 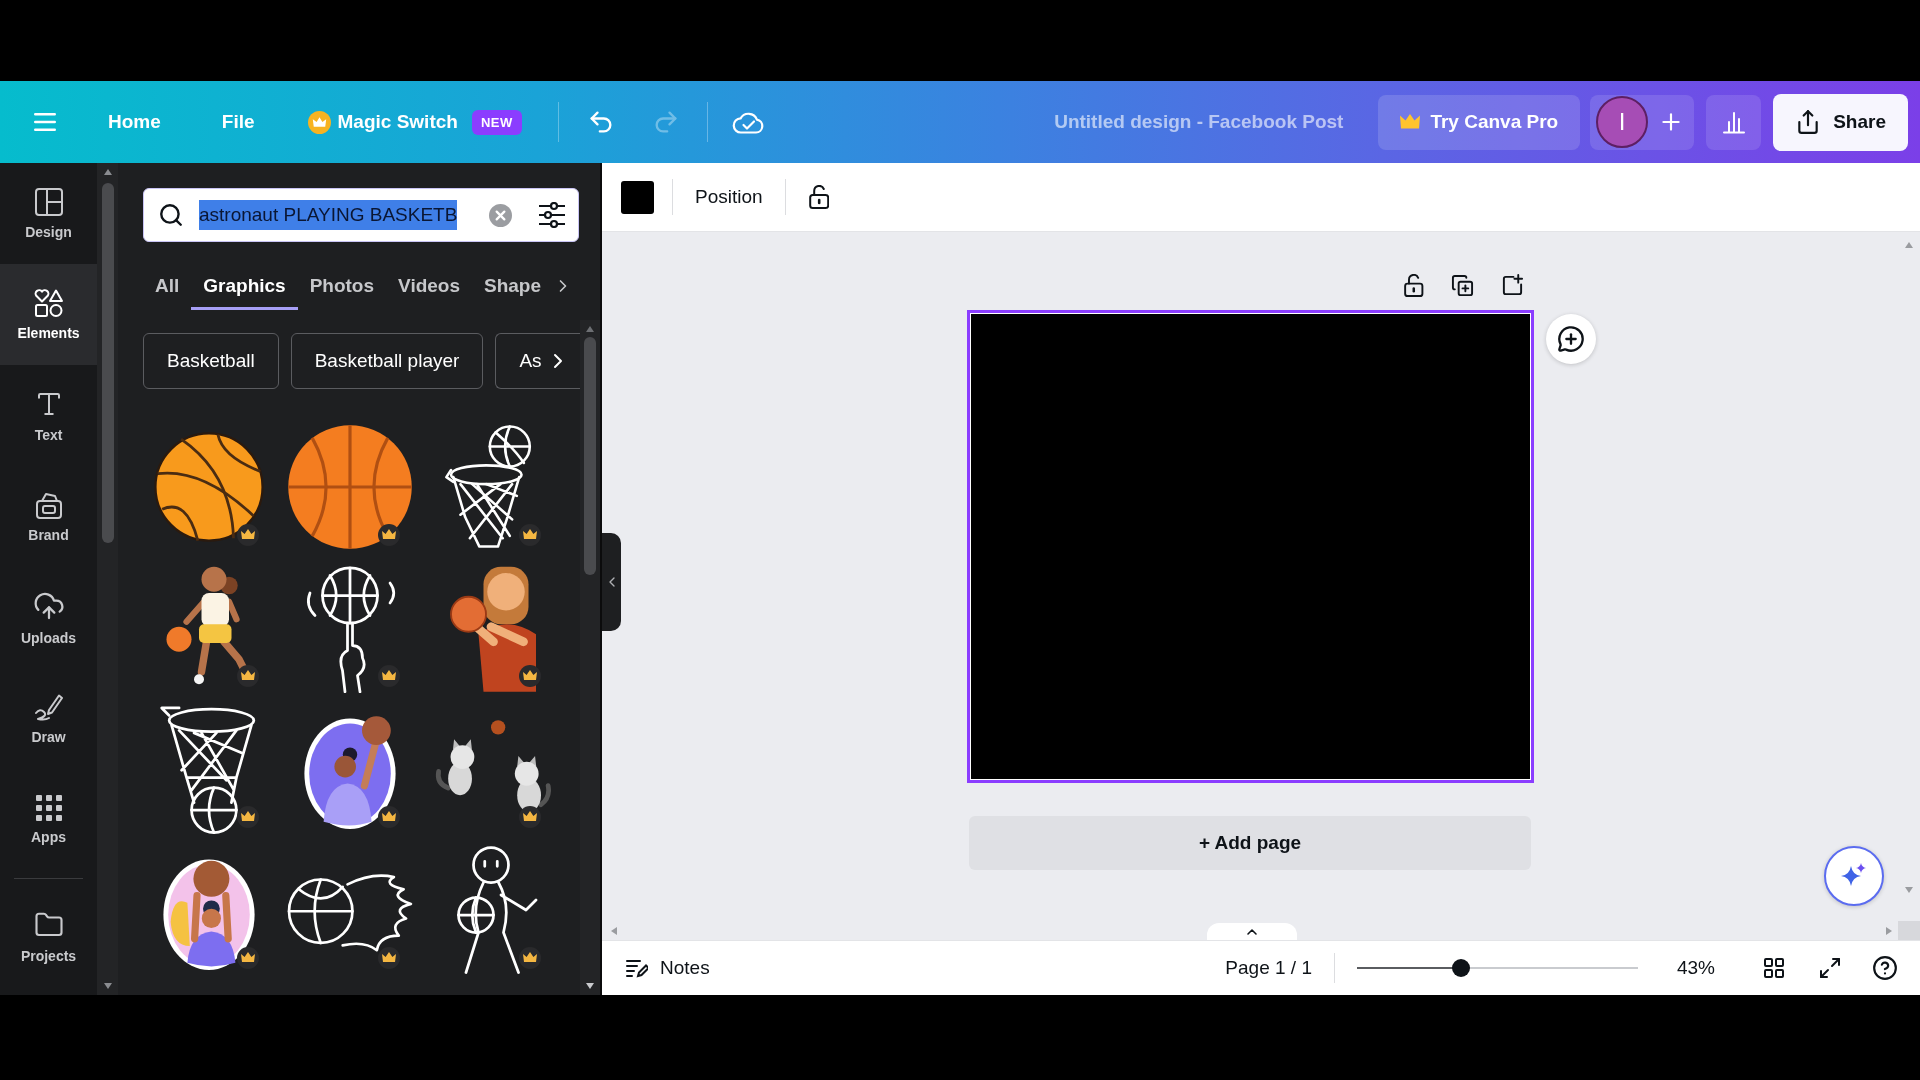 I want to click on sidebar-item: Brand, so click(x=48, y=516).